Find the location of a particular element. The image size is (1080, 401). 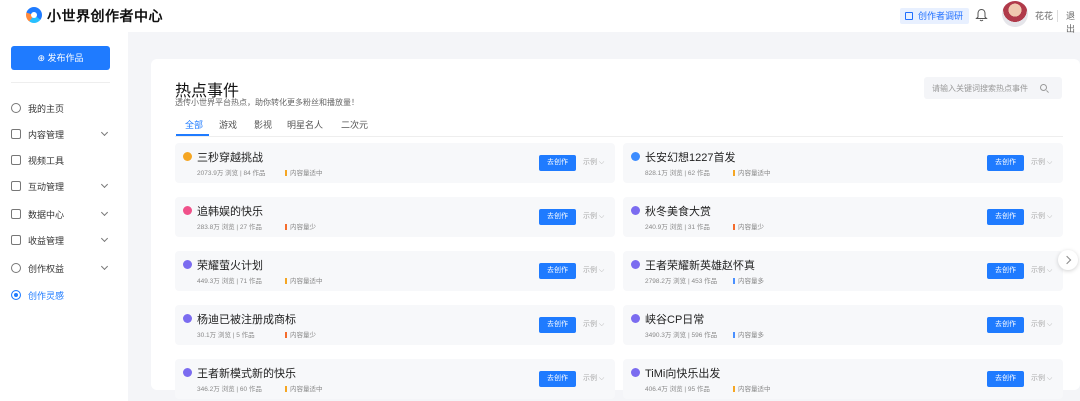

sidebar-item: 视频工具 is located at coordinates (64, 160).